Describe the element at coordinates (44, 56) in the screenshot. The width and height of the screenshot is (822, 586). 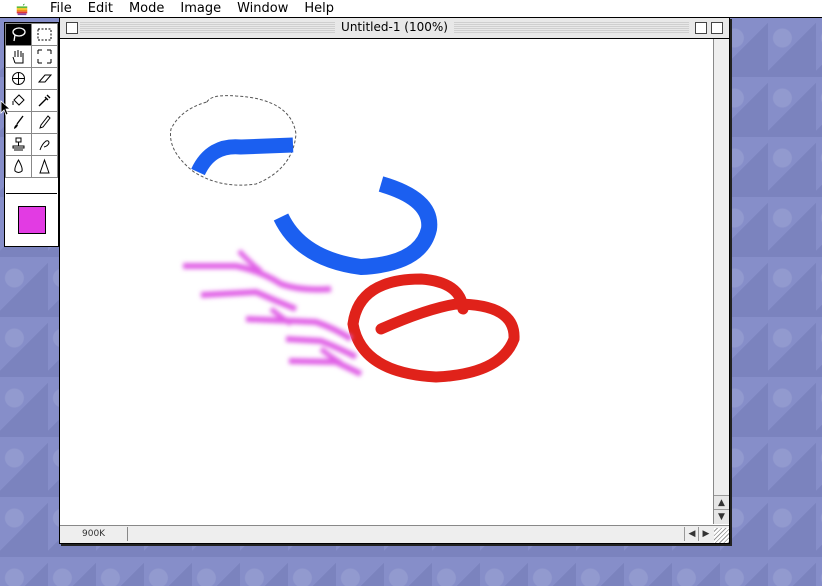
I see `crop-tool-icon` at that location.